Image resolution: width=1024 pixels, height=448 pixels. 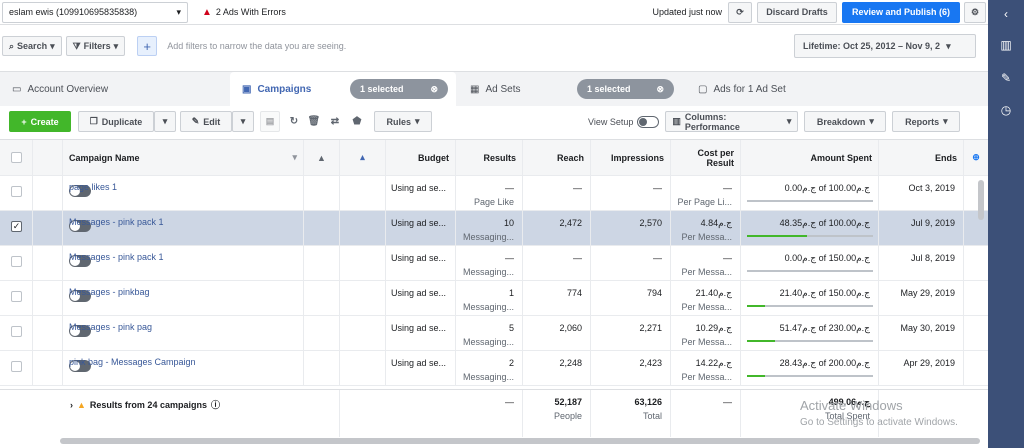 What do you see at coordinates (32, 46) in the screenshot?
I see `search-button: ⌕ Search ▾` at bounding box center [32, 46].